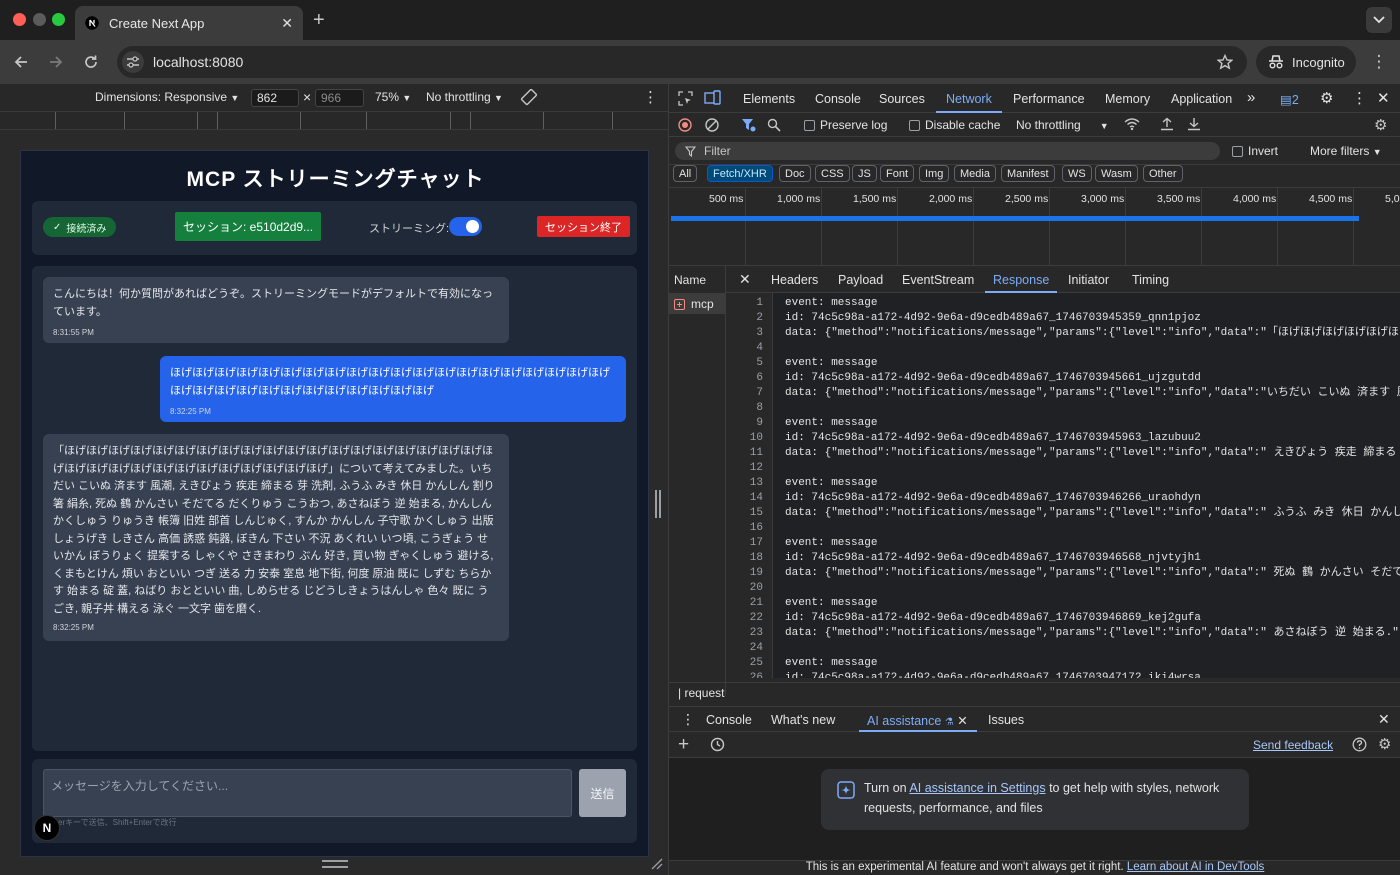 The image size is (1400, 875). Describe the element at coordinates (409, 229) in the screenshot. I see `streaming-label: ストリーミング:` at that location.